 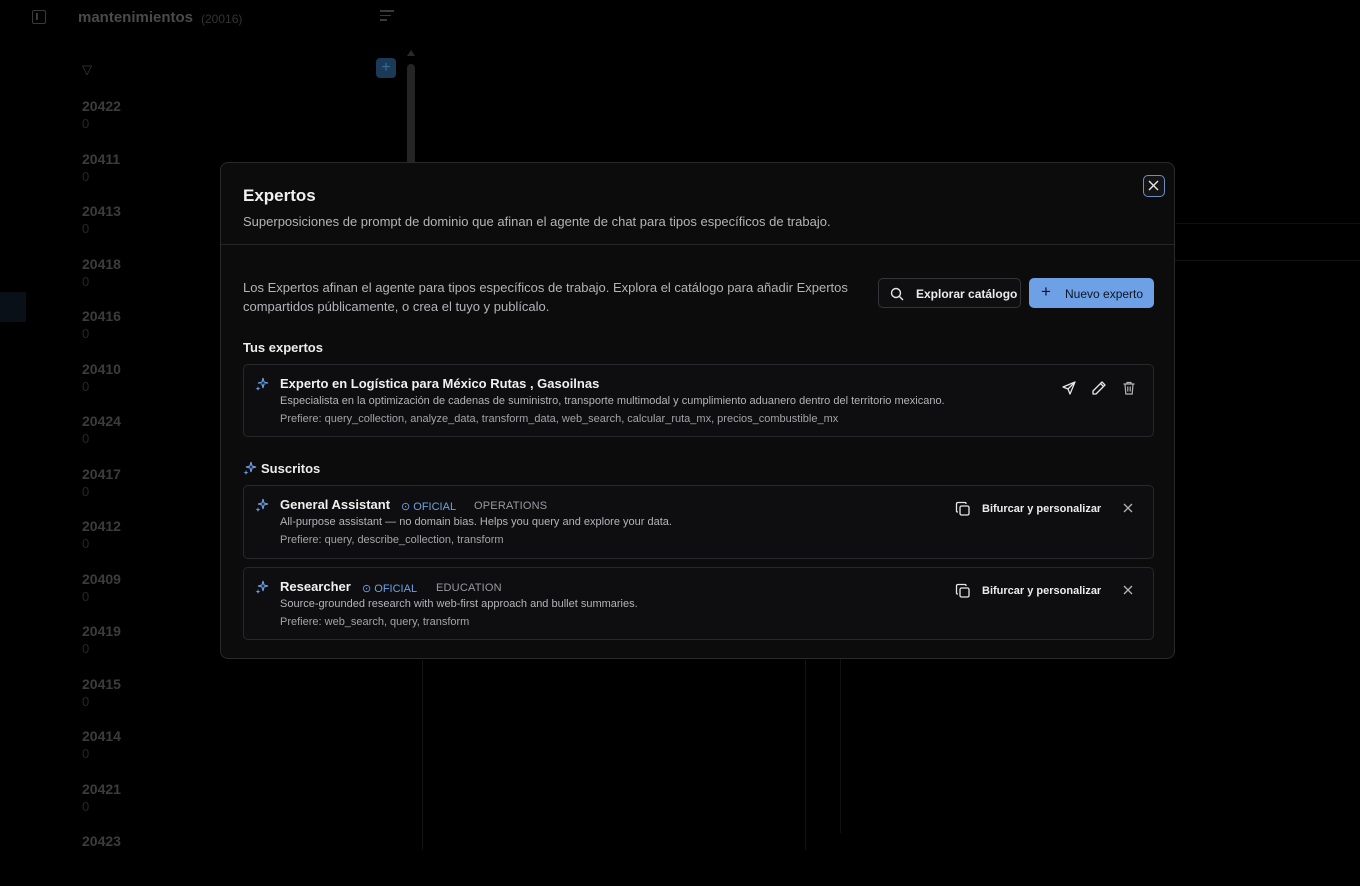 What do you see at coordinates (222, 19) in the screenshot?
I see `collection-count: (20016)` at bounding box center [222, 19].